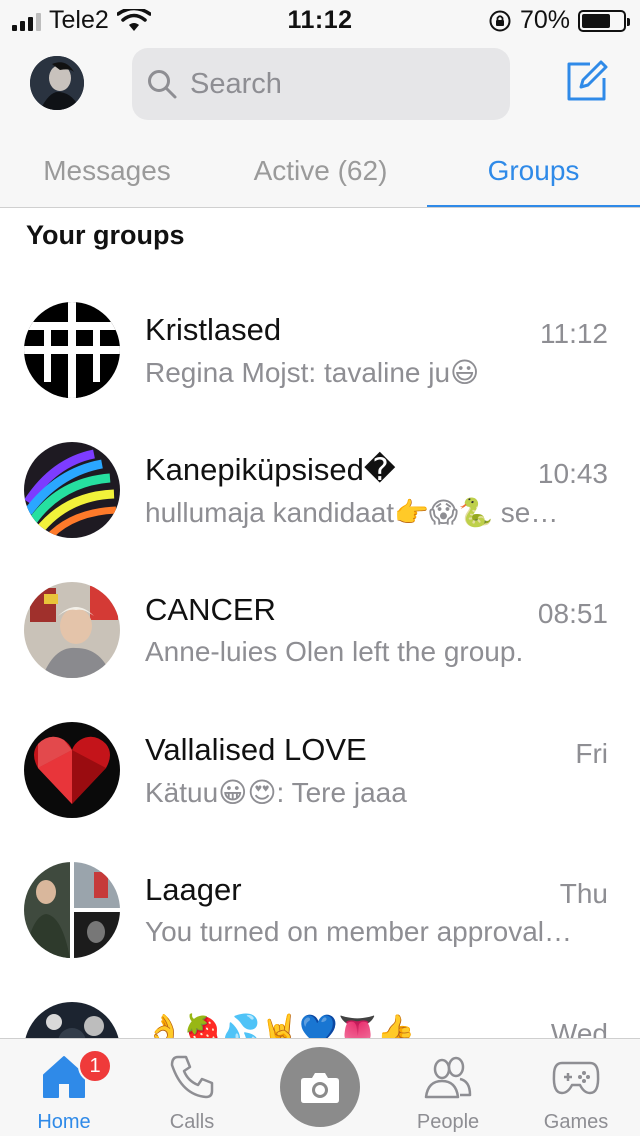 Image resolution: width=640 pixels, height=1136 pixels. I want to click on gamepad-icon, so click(576, 1078).